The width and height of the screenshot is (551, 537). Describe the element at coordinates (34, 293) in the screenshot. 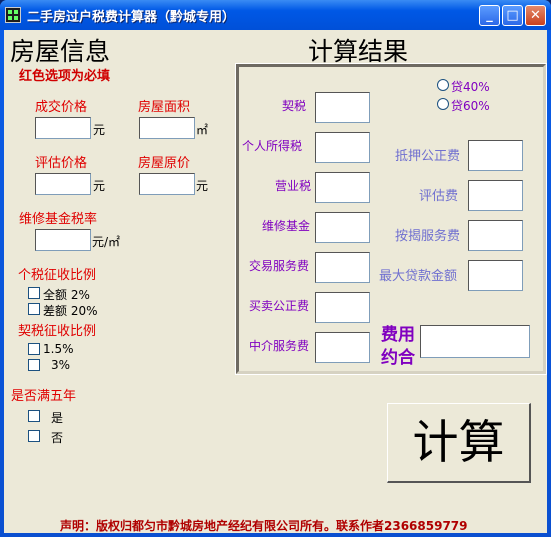

I see `income-tax-full-checkbox` at that location.